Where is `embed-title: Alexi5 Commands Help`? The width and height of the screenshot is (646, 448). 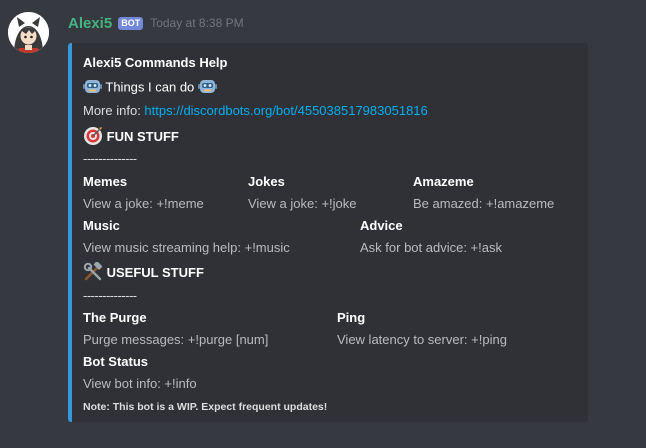
embed-title: Alexi5 Commands Help is located at coordinates (155, 62).